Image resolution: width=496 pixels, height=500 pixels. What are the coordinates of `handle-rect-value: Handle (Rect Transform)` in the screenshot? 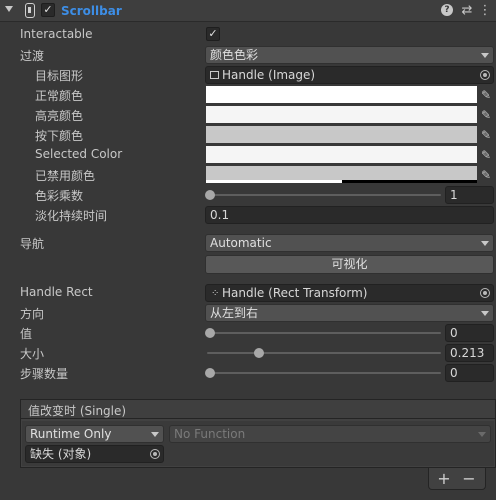 It's located at (295, 293).